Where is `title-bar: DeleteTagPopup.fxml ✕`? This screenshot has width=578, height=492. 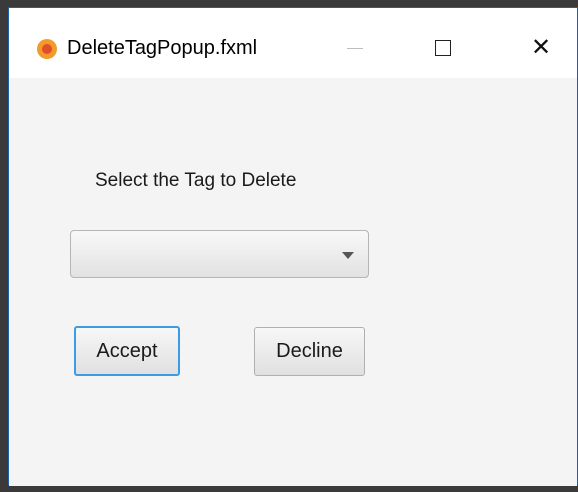
title-bar: DeleteTagPopup.fxml ✕ is located at coordinates (293, 43).